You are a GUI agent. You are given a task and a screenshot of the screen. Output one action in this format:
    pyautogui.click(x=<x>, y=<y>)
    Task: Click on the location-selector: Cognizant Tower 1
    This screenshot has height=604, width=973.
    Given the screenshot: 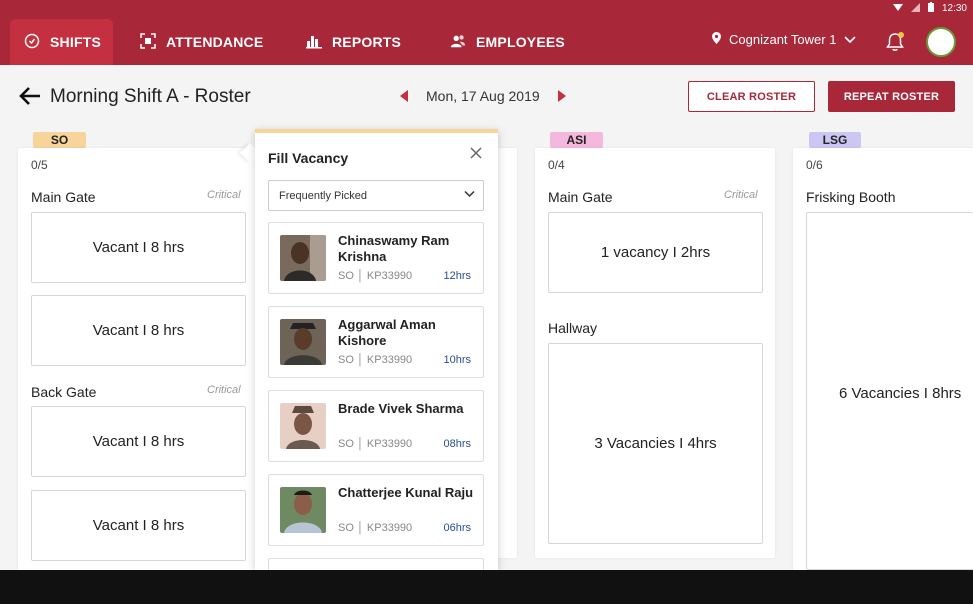 What is the action you would take?
    pyautogui.click(x=784, y=39)
    